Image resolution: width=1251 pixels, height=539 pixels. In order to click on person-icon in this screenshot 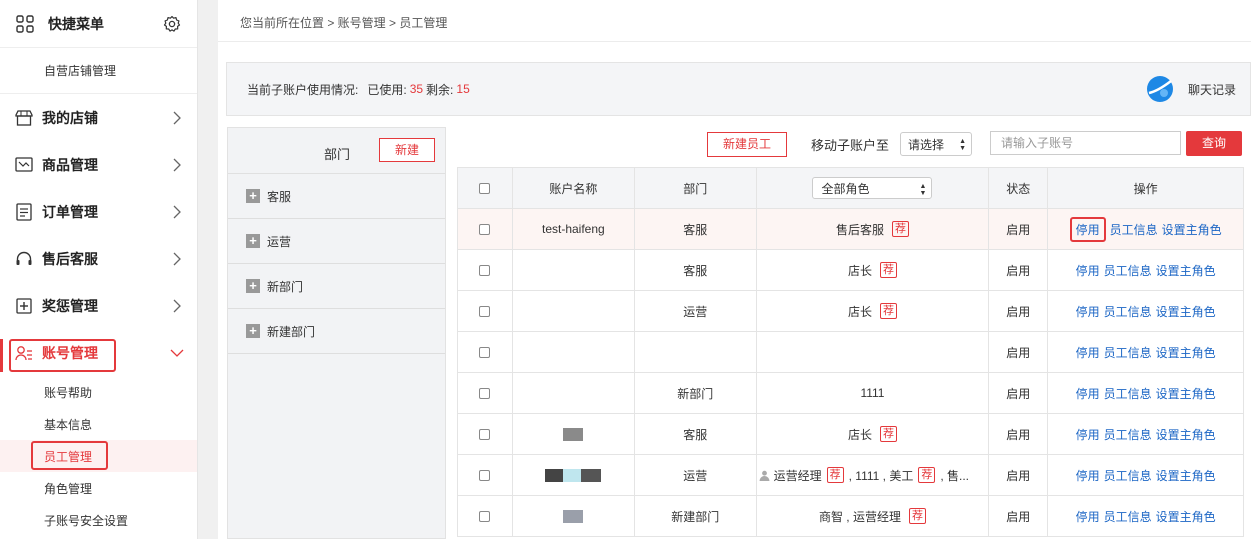, I will do `click(764, 475)`.